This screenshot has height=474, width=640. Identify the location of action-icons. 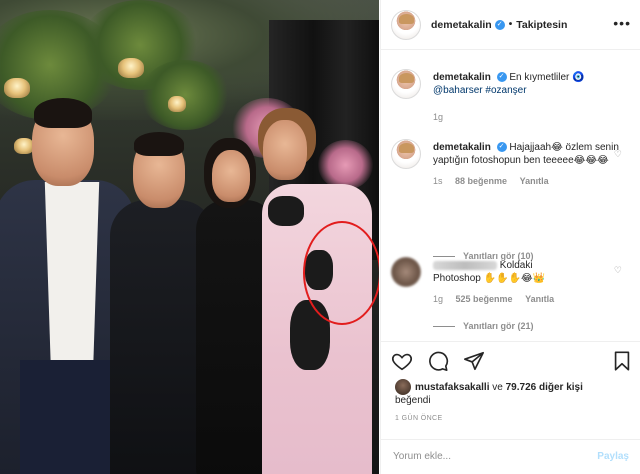
(438, 361).